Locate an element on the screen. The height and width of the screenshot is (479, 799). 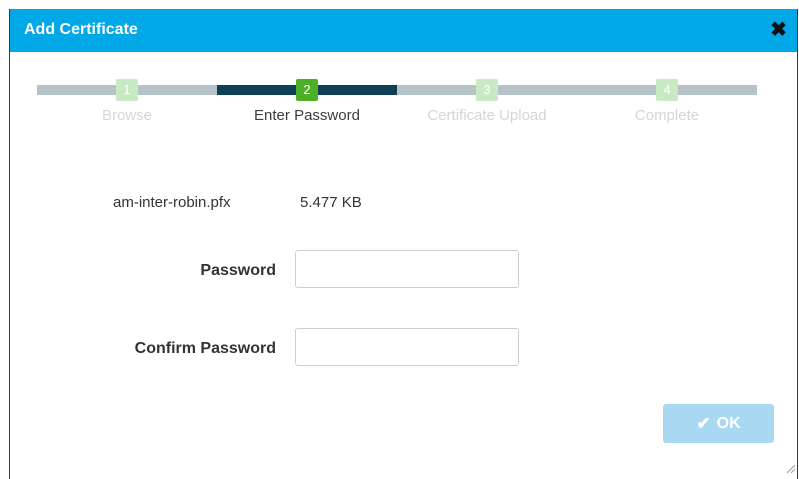
step-2-badge: 2 is located at coordinates (307, 90).